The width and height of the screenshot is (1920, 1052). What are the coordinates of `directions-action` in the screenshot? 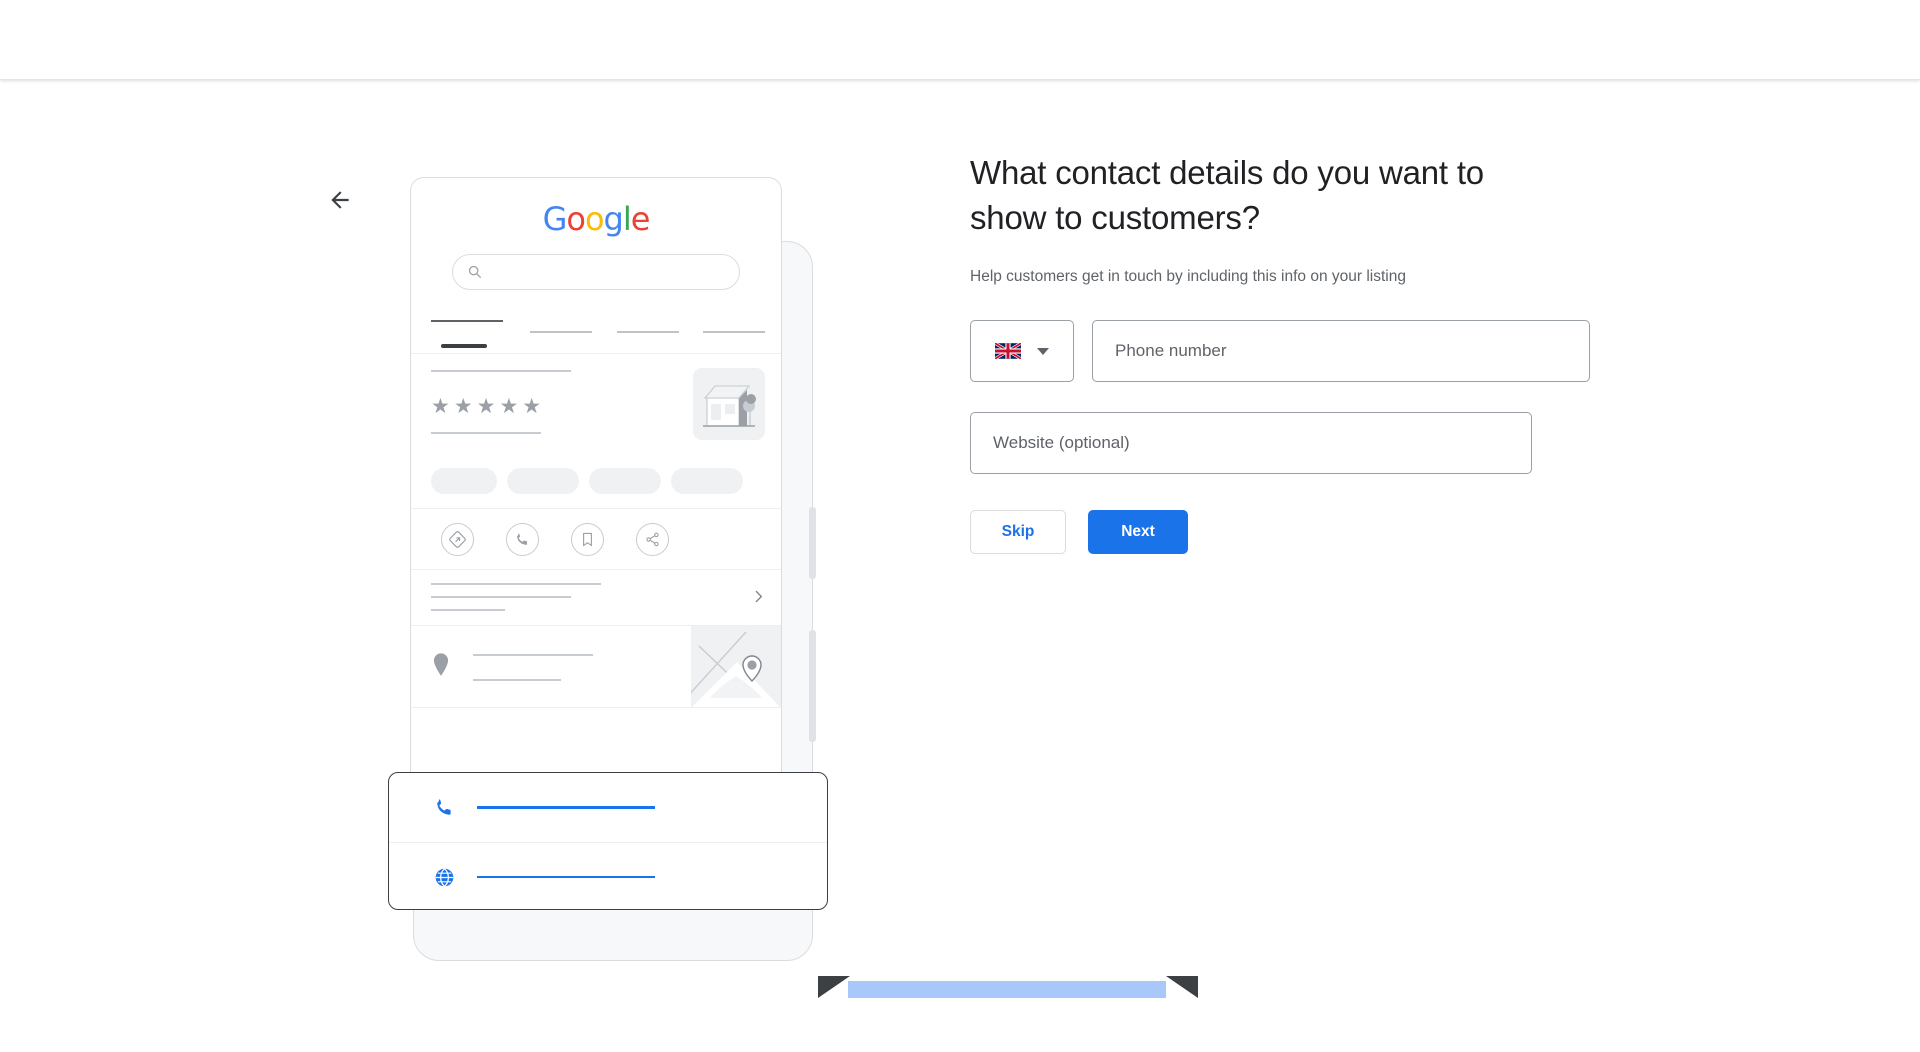 It's located at (457, 539).